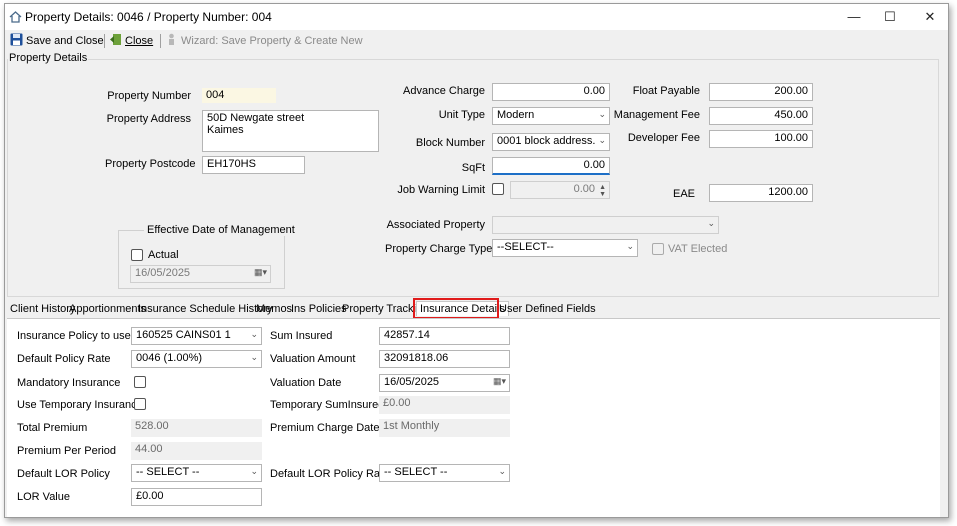  What do you see at coordinates (666, 91) in the screenshot?
I see `float-payable-label: Float Payable` at bounding box center [666, 91].